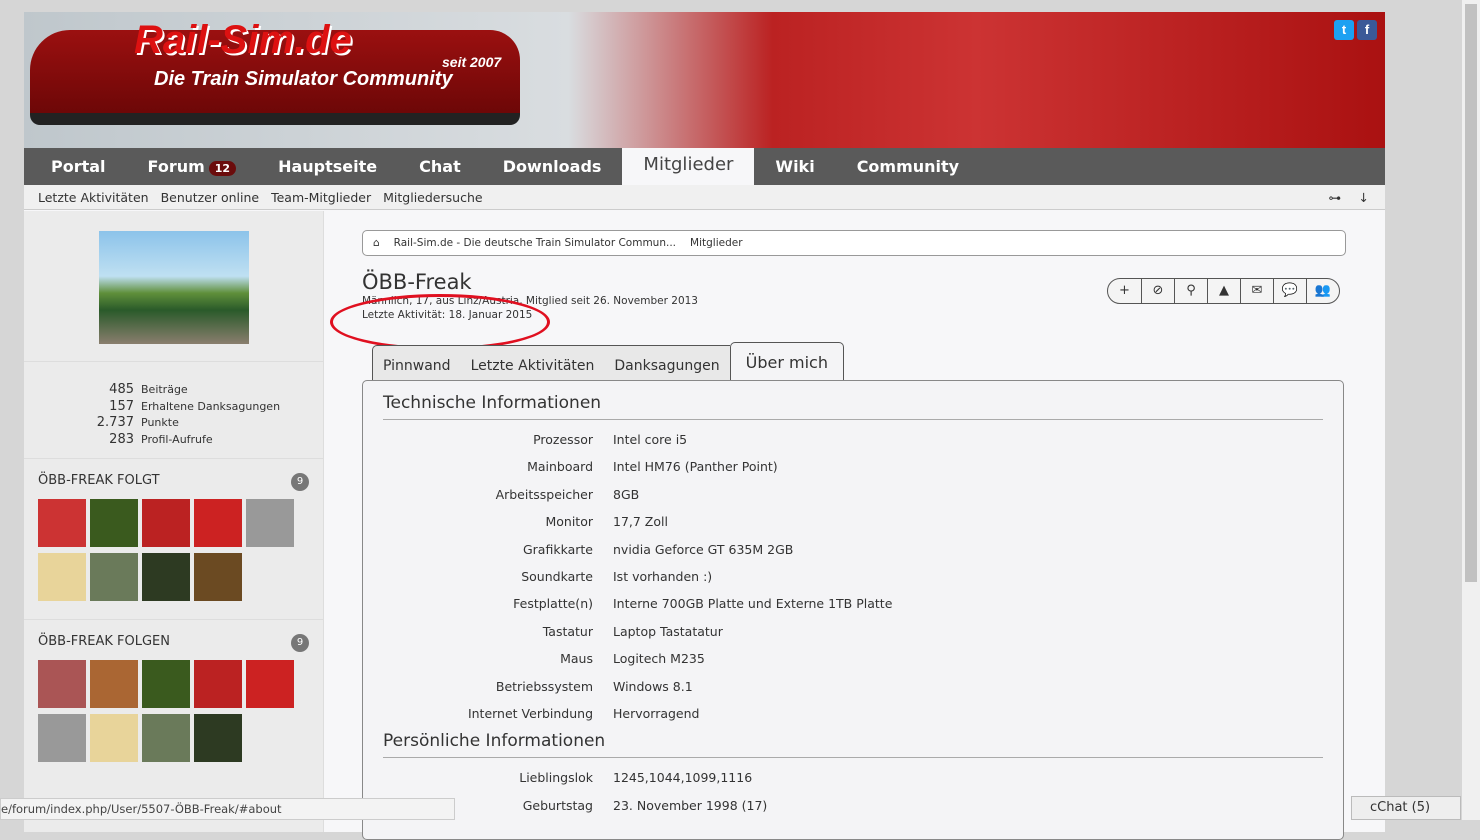 Image resolution: width=1480 pixels, height=840 pixels. Describe the element at coordinates (303, 79) in the screenshot. I see `site-slogan: Die Train Simulator Community` at that location.